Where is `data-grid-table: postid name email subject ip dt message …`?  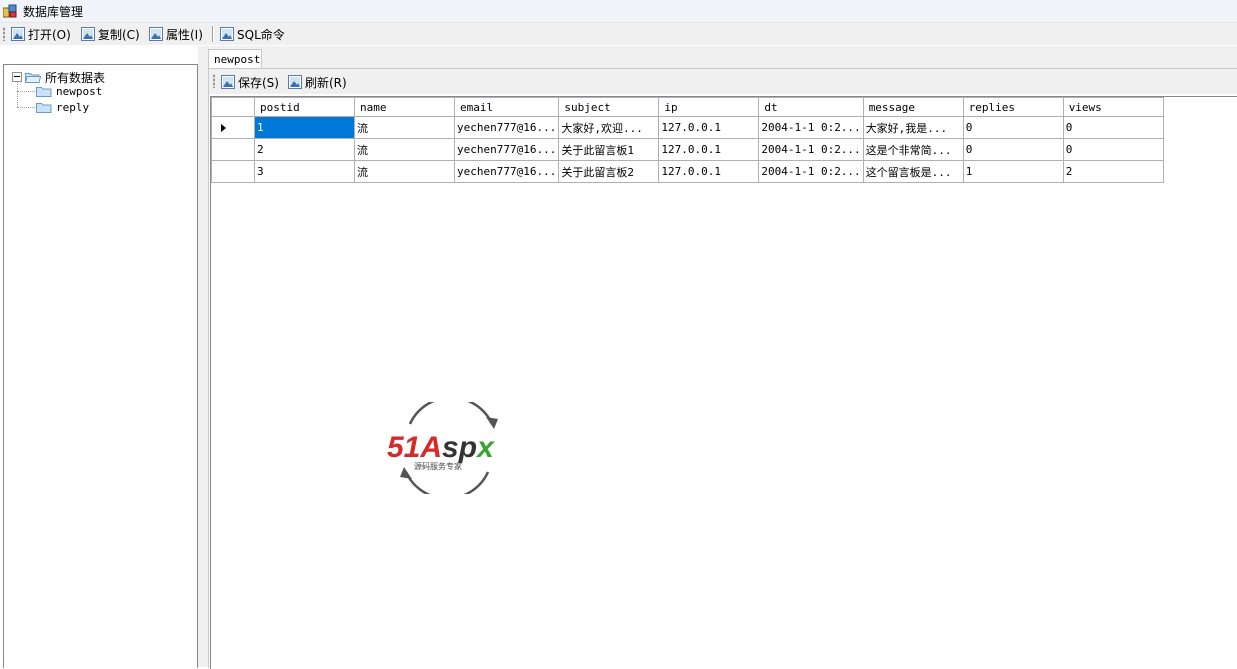 data-grid-table: postid name email subject ip dt message … is located at coordinates (687, 140).